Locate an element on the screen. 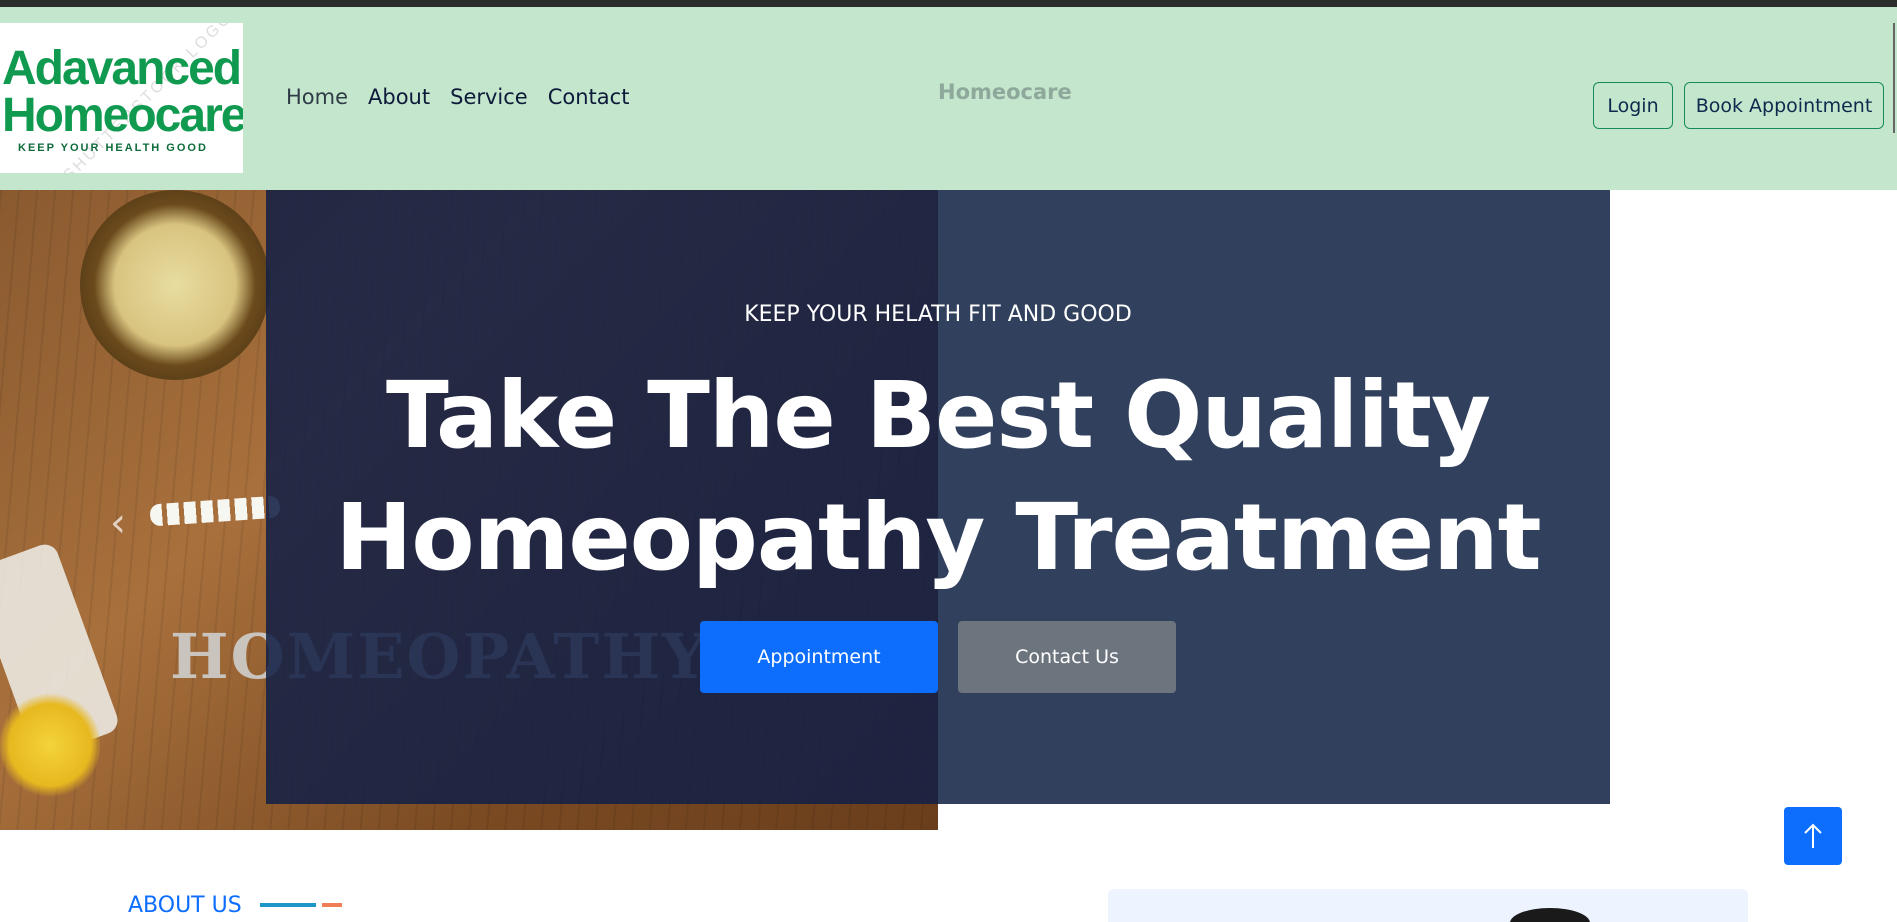 The image size is (1897, 922). pill-jar is located at coordinates (175, 285).